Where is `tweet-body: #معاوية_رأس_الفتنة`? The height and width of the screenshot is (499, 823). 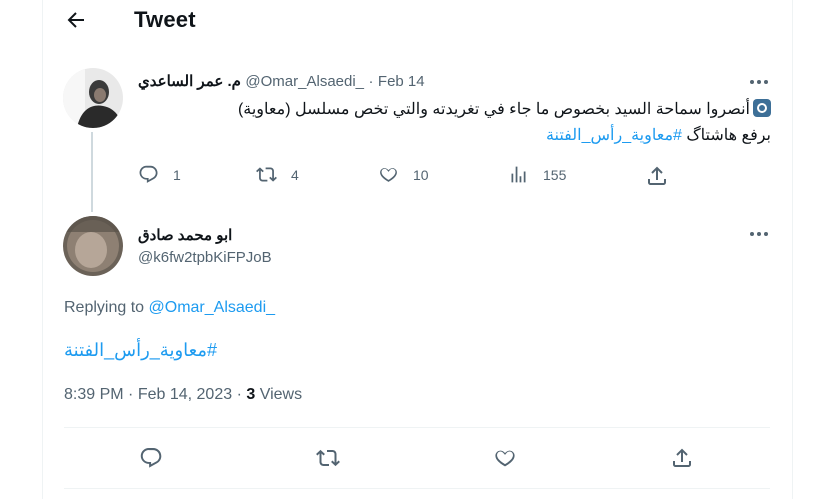 tweet-body: #معاوية_رأس_الفتنة is located at coordinates (140, 350).